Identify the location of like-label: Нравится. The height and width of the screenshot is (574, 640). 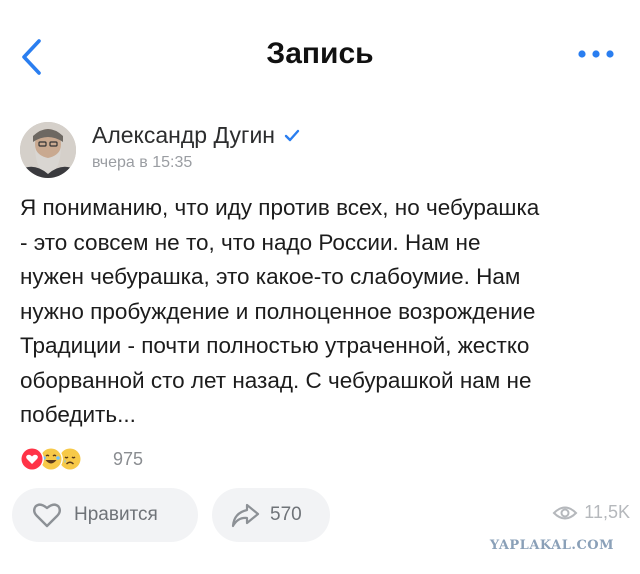
(116, 514).